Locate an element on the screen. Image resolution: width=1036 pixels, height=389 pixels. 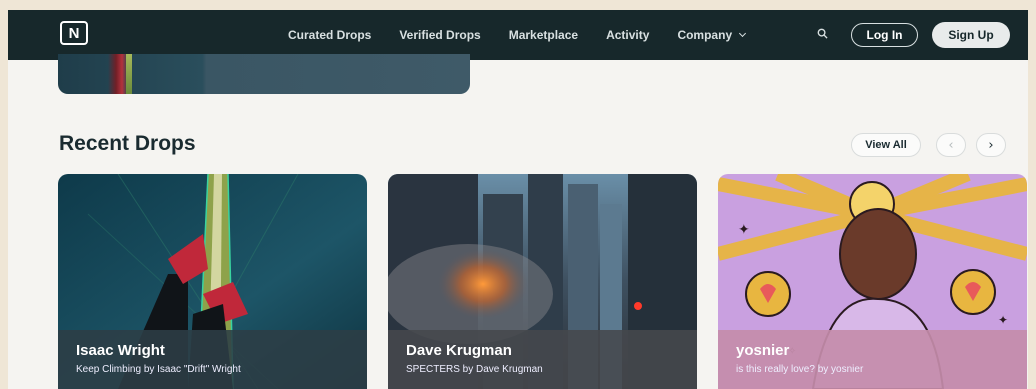
signup-button: Sign Up is located at coordinates (971, 35).